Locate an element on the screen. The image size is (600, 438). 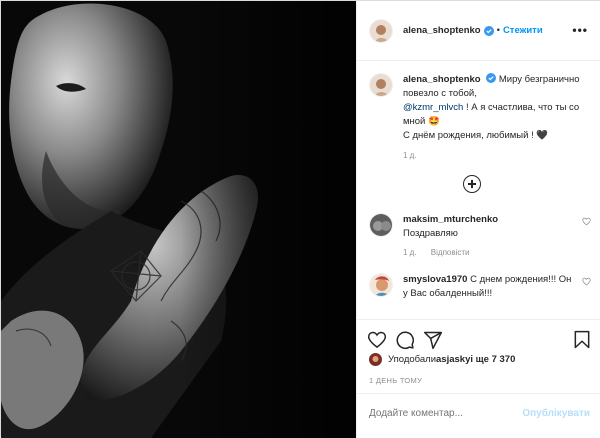
caption-mention: @kzmr_mlvch is located at coordinates (433, 107).